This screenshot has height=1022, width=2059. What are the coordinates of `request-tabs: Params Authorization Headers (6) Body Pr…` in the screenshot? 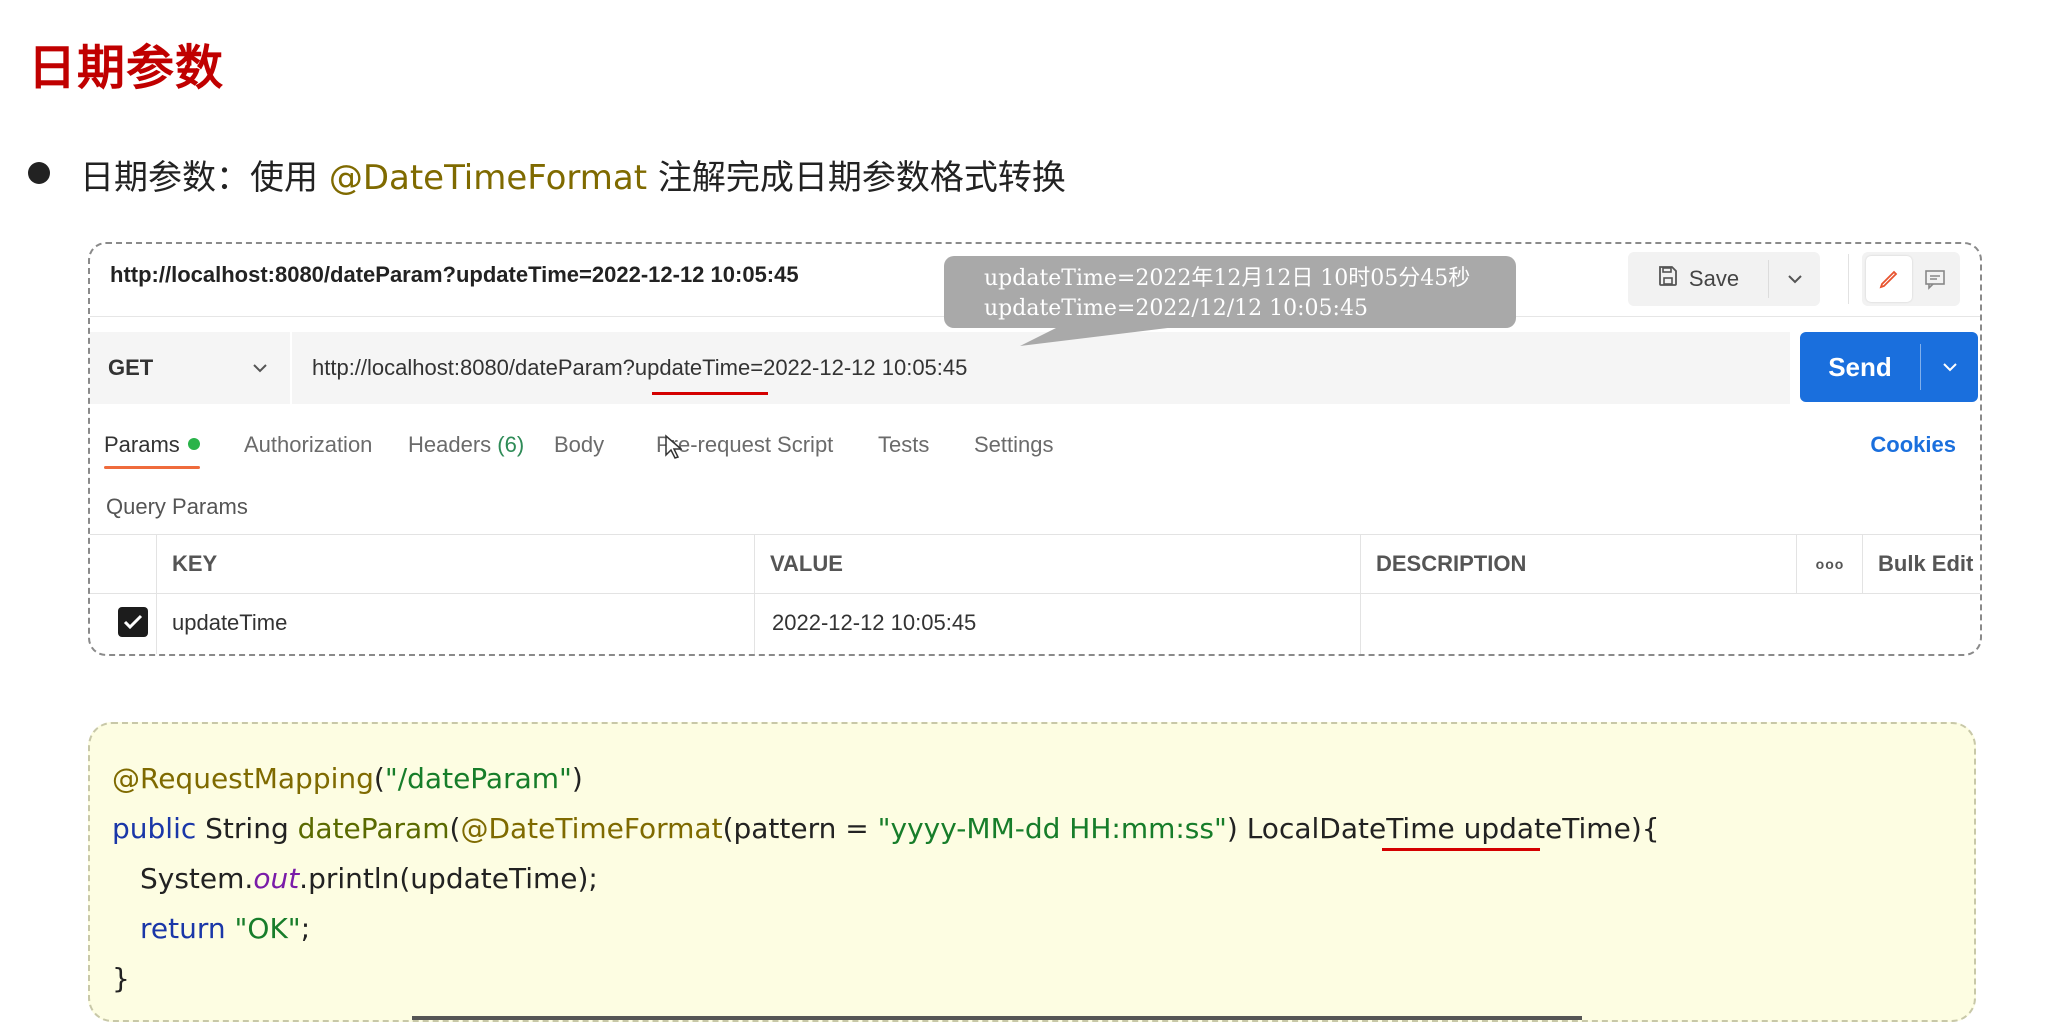 It's located at (1034, 447).